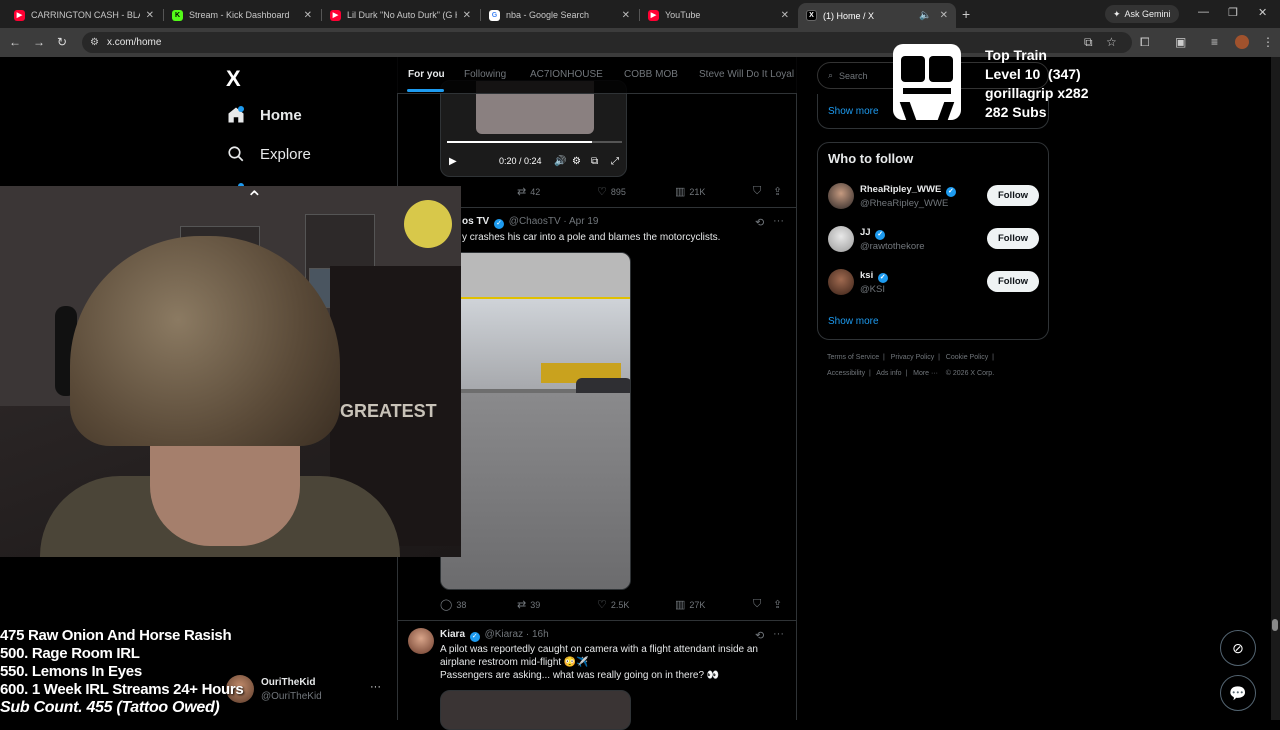 The width and height of the screenshot is (1280, 730). I want to click on browser-tab: ▶ Lil Durk "No Auto Durk" (G Herbo ✕, so click(400, 15).